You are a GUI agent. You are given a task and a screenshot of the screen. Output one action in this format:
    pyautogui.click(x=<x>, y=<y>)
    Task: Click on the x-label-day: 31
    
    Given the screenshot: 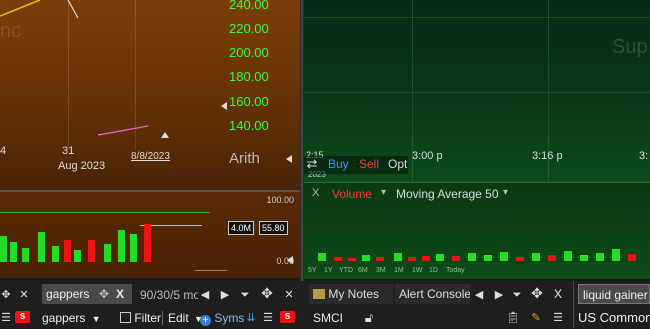 What is the action you would take?
    pyautogui.click(x=68, y=151)
    